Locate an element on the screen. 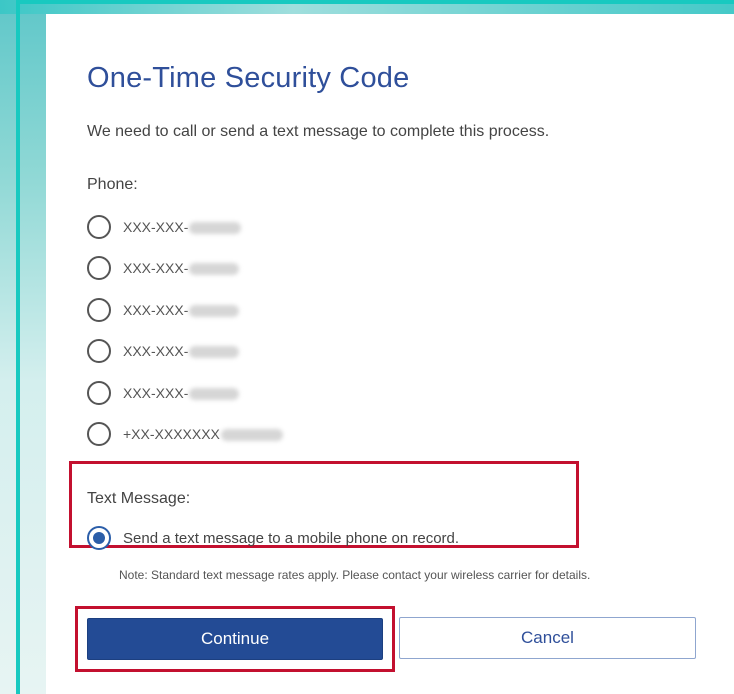 Image resolution: width=734 pixels, height=694 pixels. phone-option-4: XXX-XXX- is located at coordinates (297, 351).